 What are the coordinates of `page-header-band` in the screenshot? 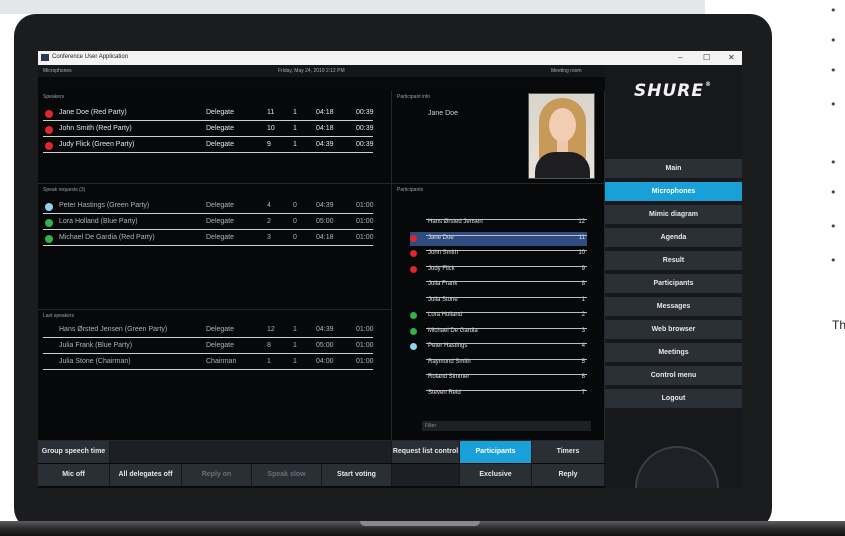 It's located at (352, 7).